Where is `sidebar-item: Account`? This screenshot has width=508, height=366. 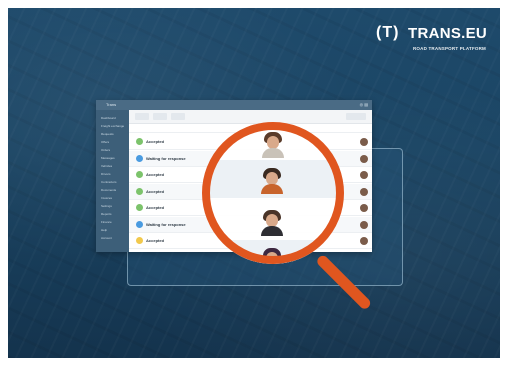 sidebar-item: Account is located at coordinates (106, 238).